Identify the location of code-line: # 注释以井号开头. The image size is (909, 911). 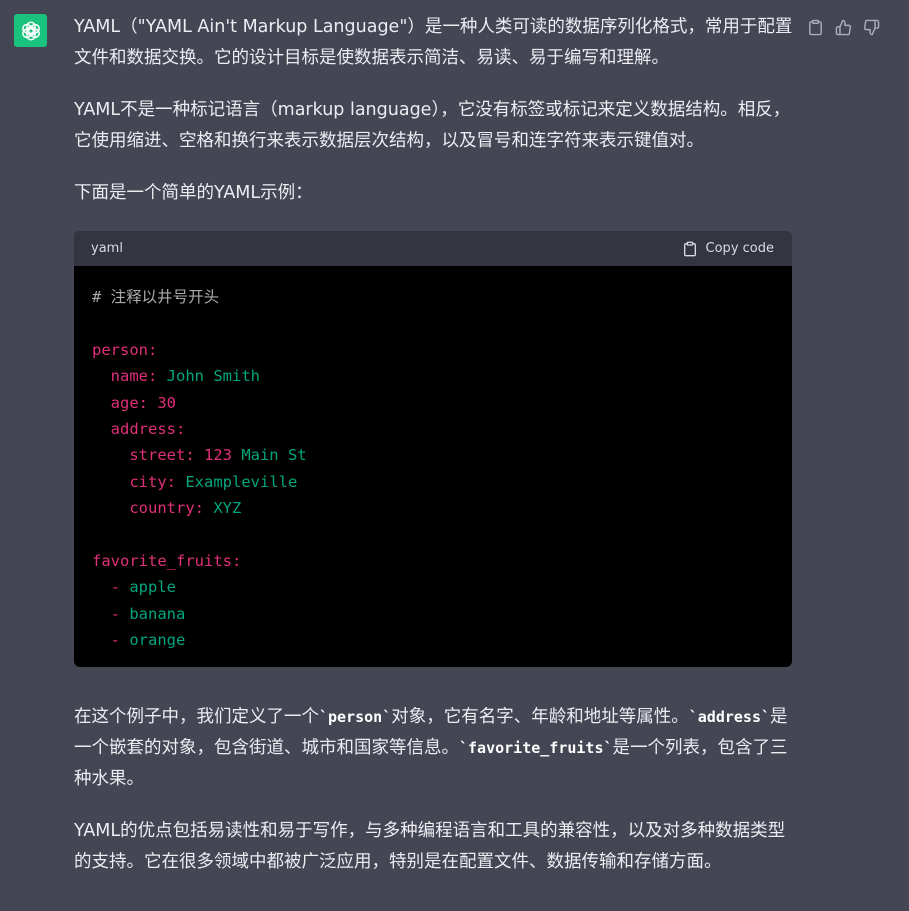
(433, 297).